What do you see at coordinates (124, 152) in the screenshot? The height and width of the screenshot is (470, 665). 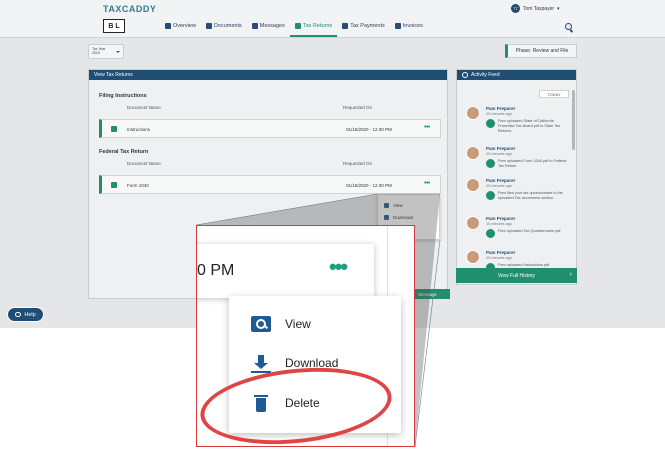 I see `federal-return-title: Federal Tax Return` at bounding box center [124, 152].